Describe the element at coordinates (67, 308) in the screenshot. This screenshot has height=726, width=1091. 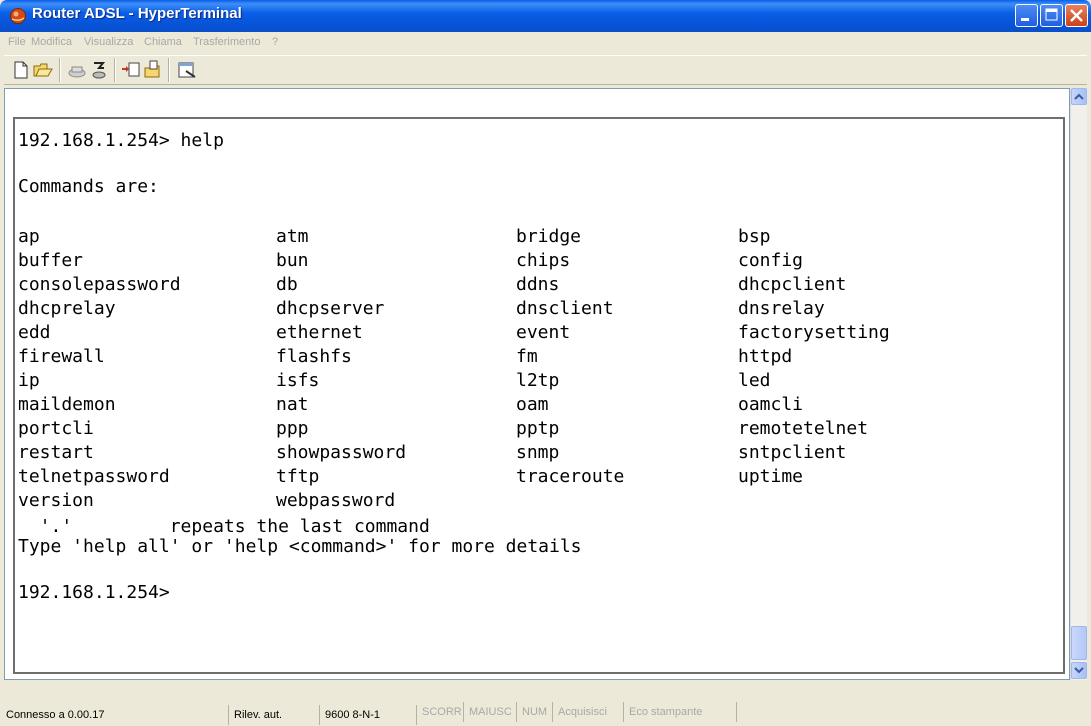
I see `command-dhcprelay: dhcprelay` at that location.